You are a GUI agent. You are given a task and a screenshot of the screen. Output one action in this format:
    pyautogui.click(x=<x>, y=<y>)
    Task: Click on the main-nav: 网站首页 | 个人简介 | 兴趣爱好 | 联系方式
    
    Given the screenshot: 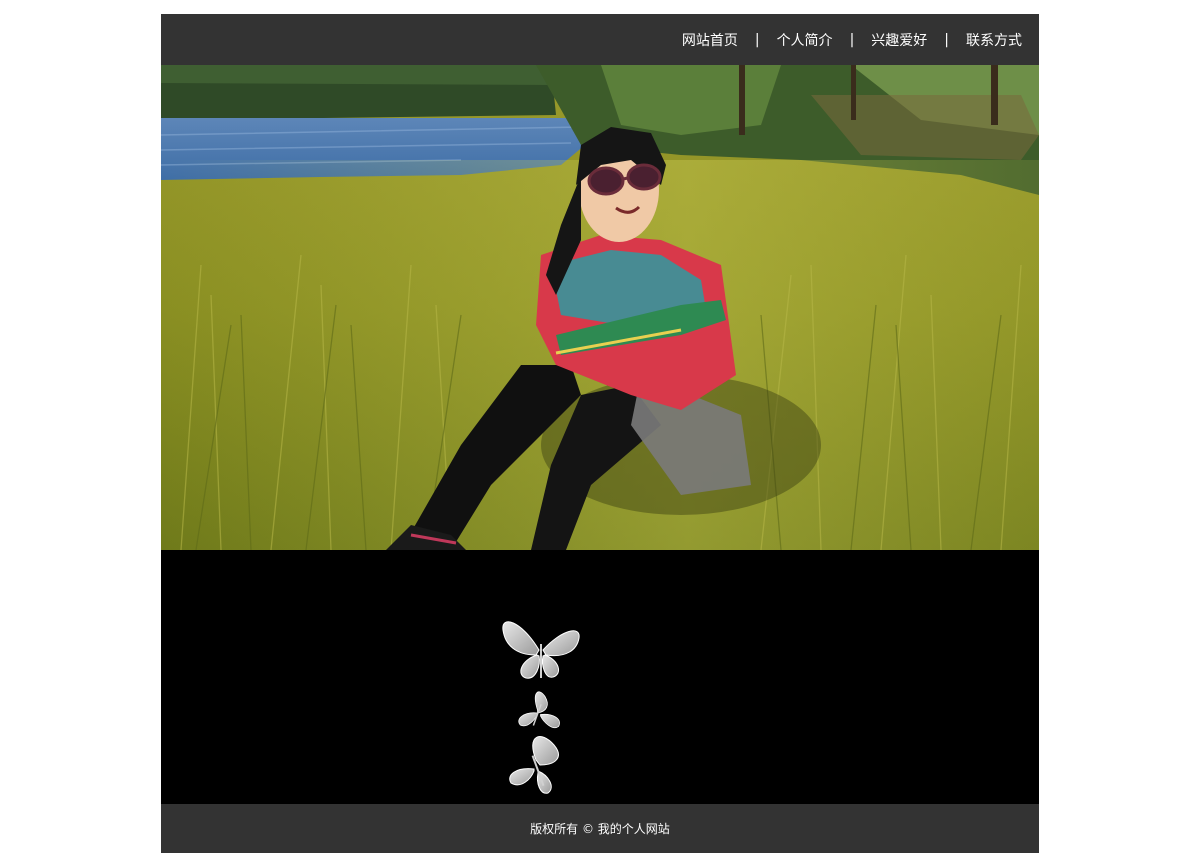 What is the action you would take?
    pyautogui.click(x=852, y=39)
    